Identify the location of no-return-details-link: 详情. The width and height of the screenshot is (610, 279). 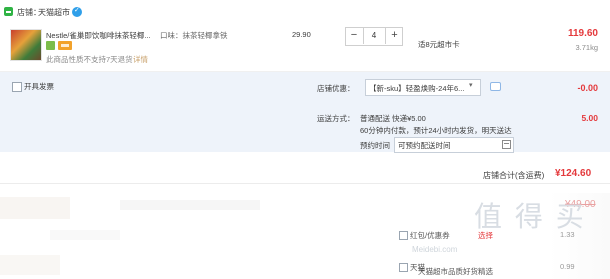
(140, 59).